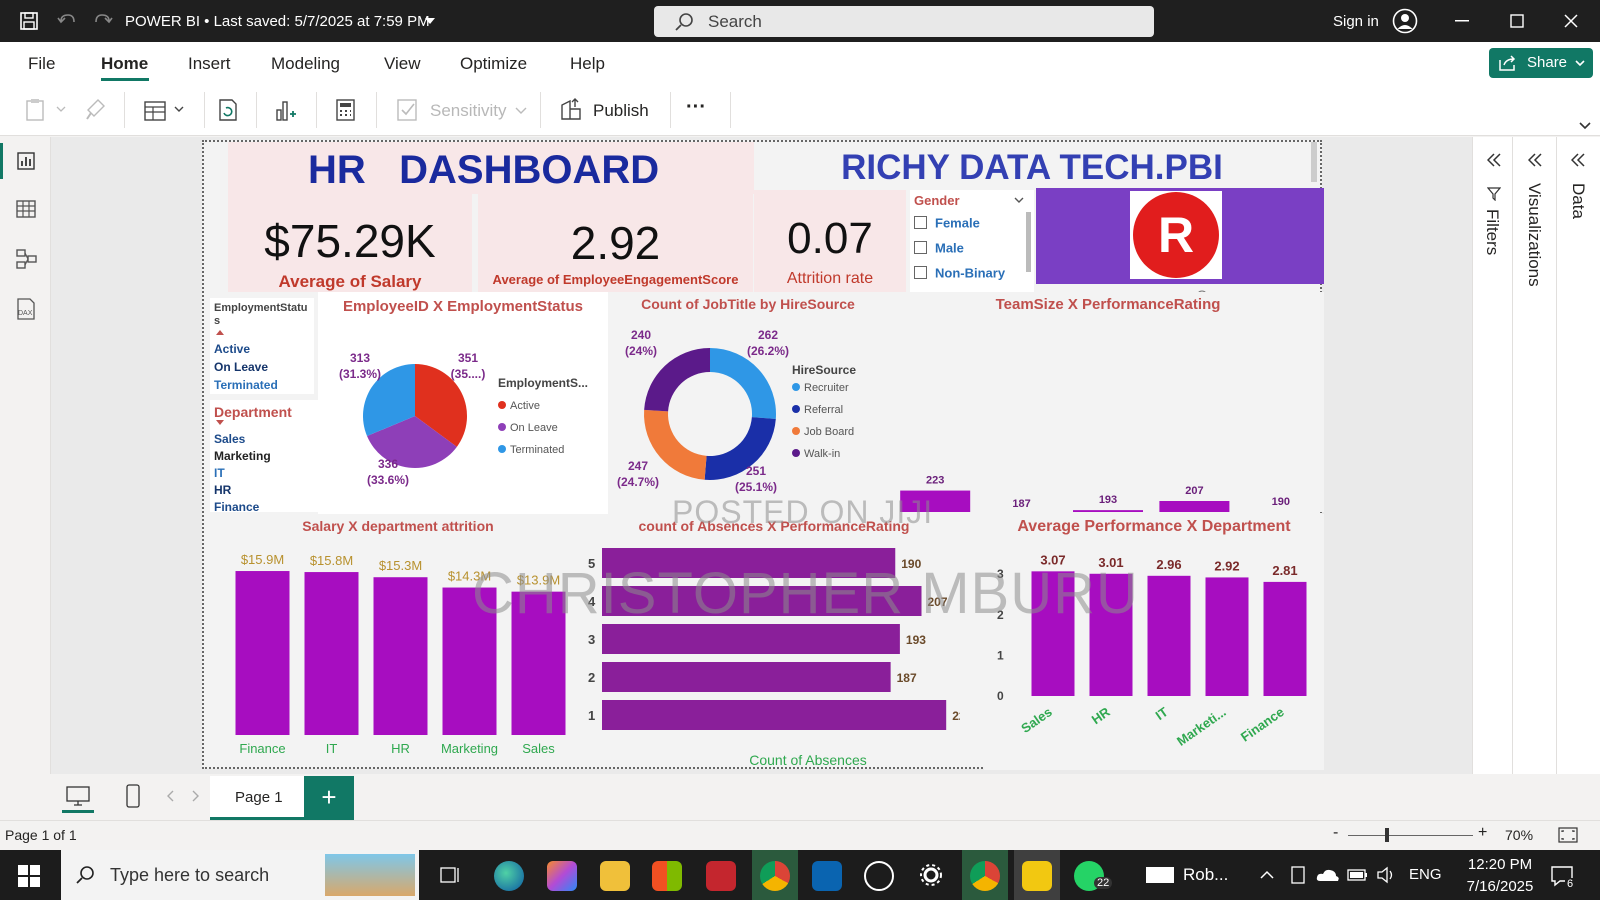  I want to click on share-button: Share, so click(1541, 63).